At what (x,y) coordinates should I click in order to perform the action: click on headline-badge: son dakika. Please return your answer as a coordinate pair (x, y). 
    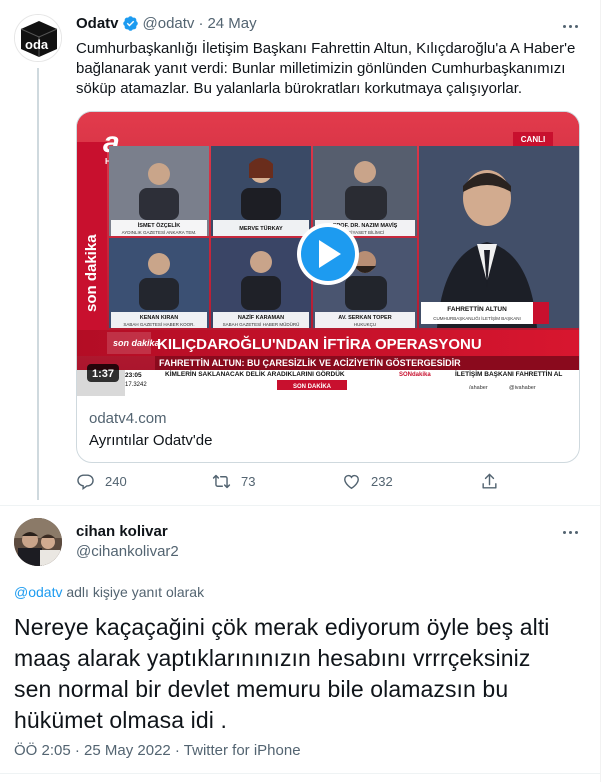
    Looking at the image, I should click on (136, 343).